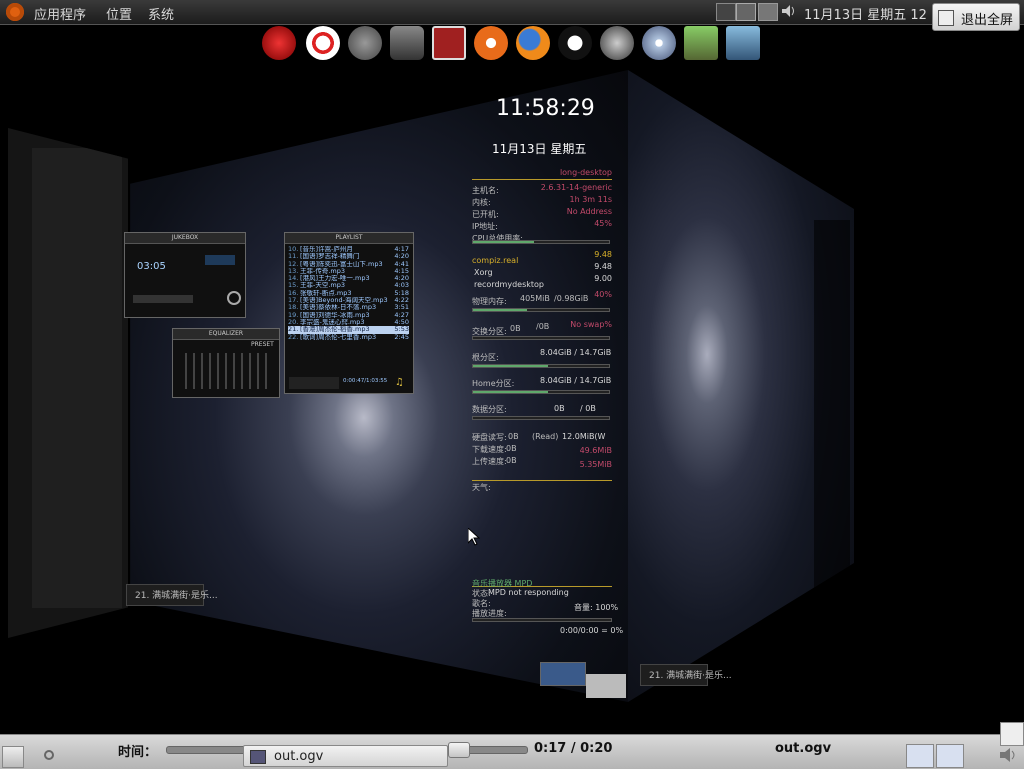 This screenshot has width=1024, height=769. I want to click on mpd-progress-bar, so click(542, 620).